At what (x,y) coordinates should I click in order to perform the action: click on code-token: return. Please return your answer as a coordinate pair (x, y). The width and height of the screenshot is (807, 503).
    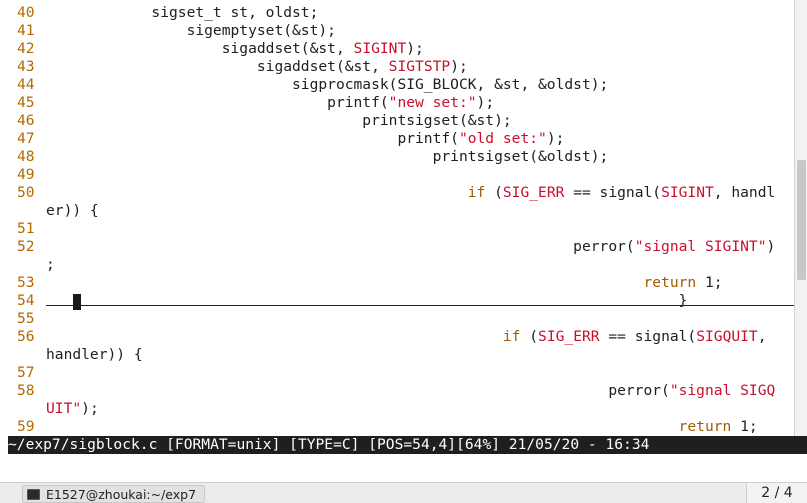
    Looking at the image, I should click on (371, 282).